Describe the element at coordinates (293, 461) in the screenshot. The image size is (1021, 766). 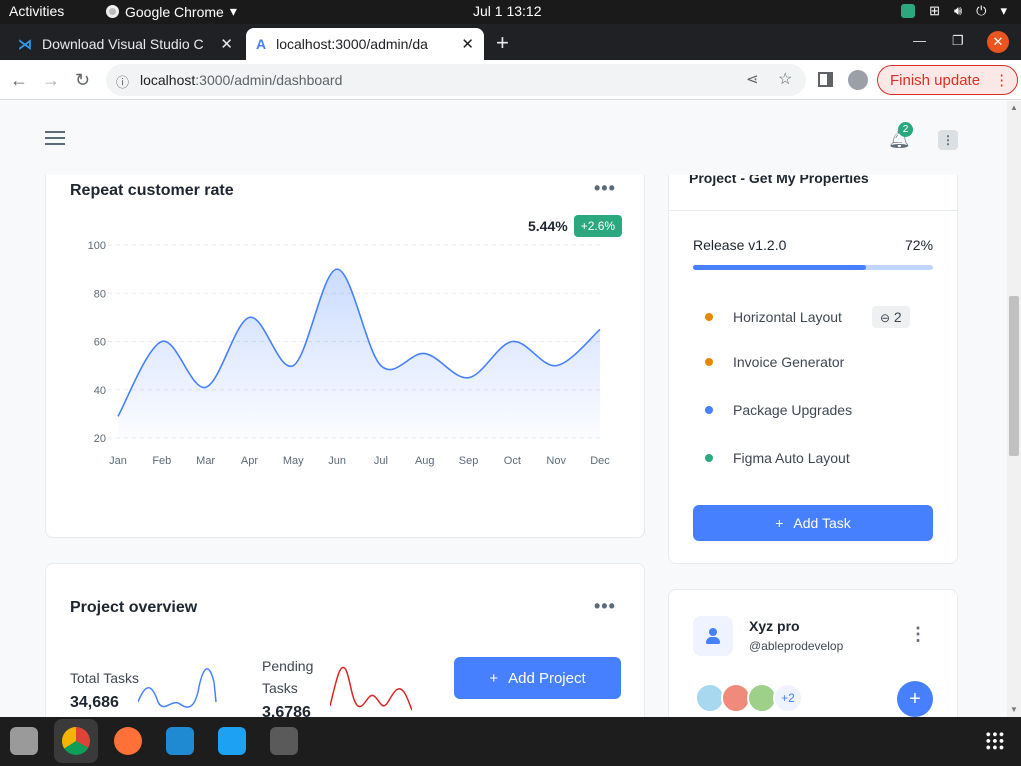
I see `x-tick-label: May` at that location.